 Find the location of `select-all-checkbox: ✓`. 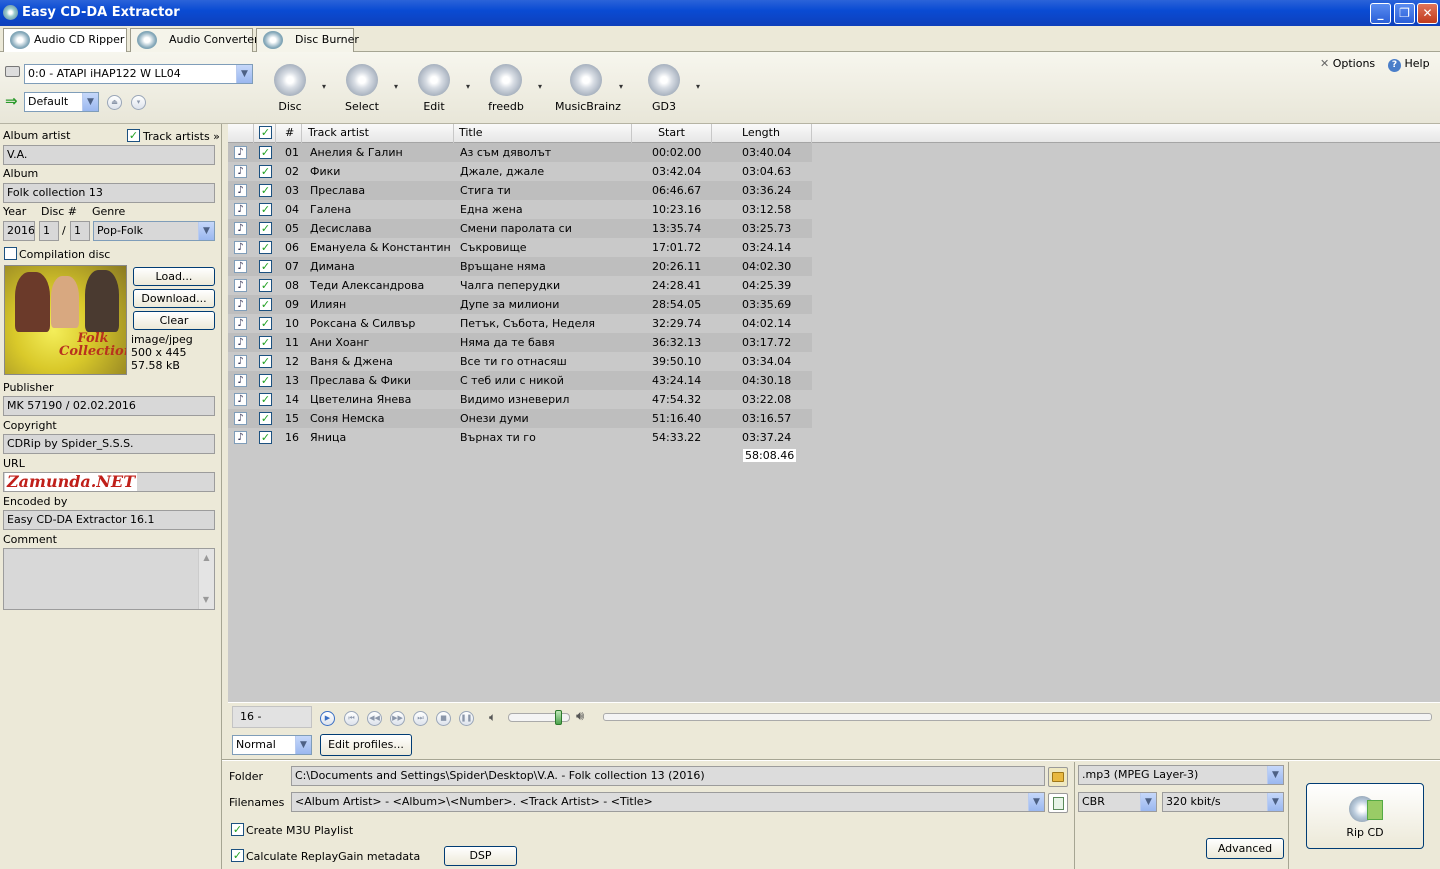

select-all-checkbox: ✓ is located at coordinates (265, 132).